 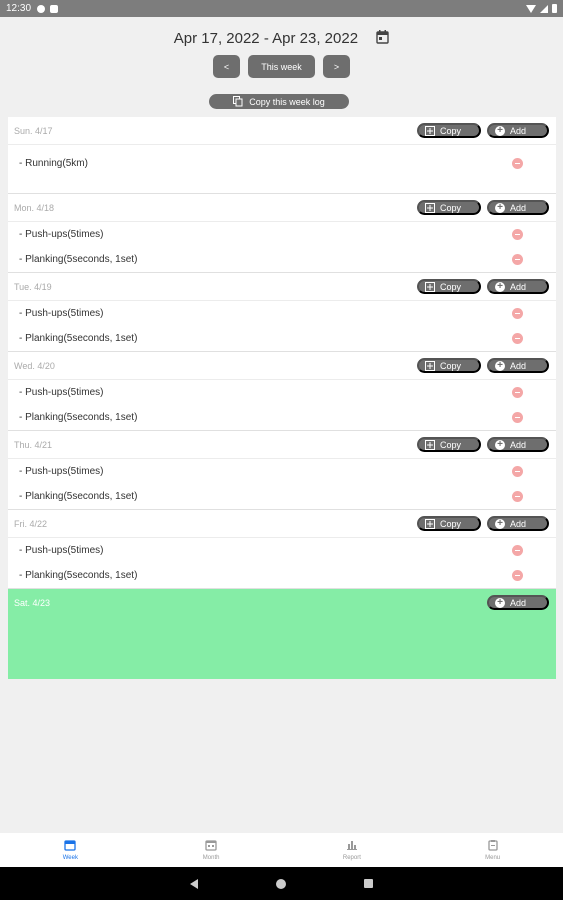 I want to click on back-icon, so click(x=194, y=883).